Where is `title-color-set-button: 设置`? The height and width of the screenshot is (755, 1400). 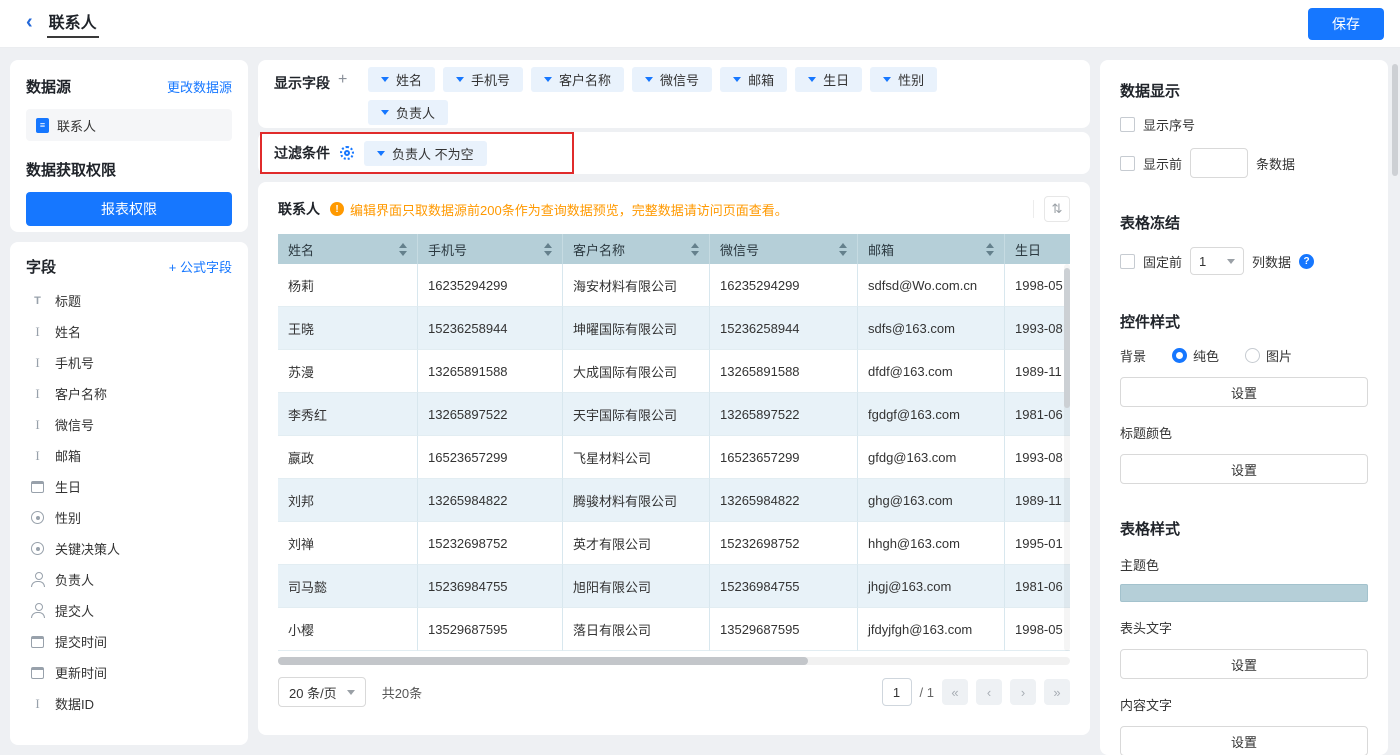 title-color-set-button: 设置 is located at coordinates (1244, 469).